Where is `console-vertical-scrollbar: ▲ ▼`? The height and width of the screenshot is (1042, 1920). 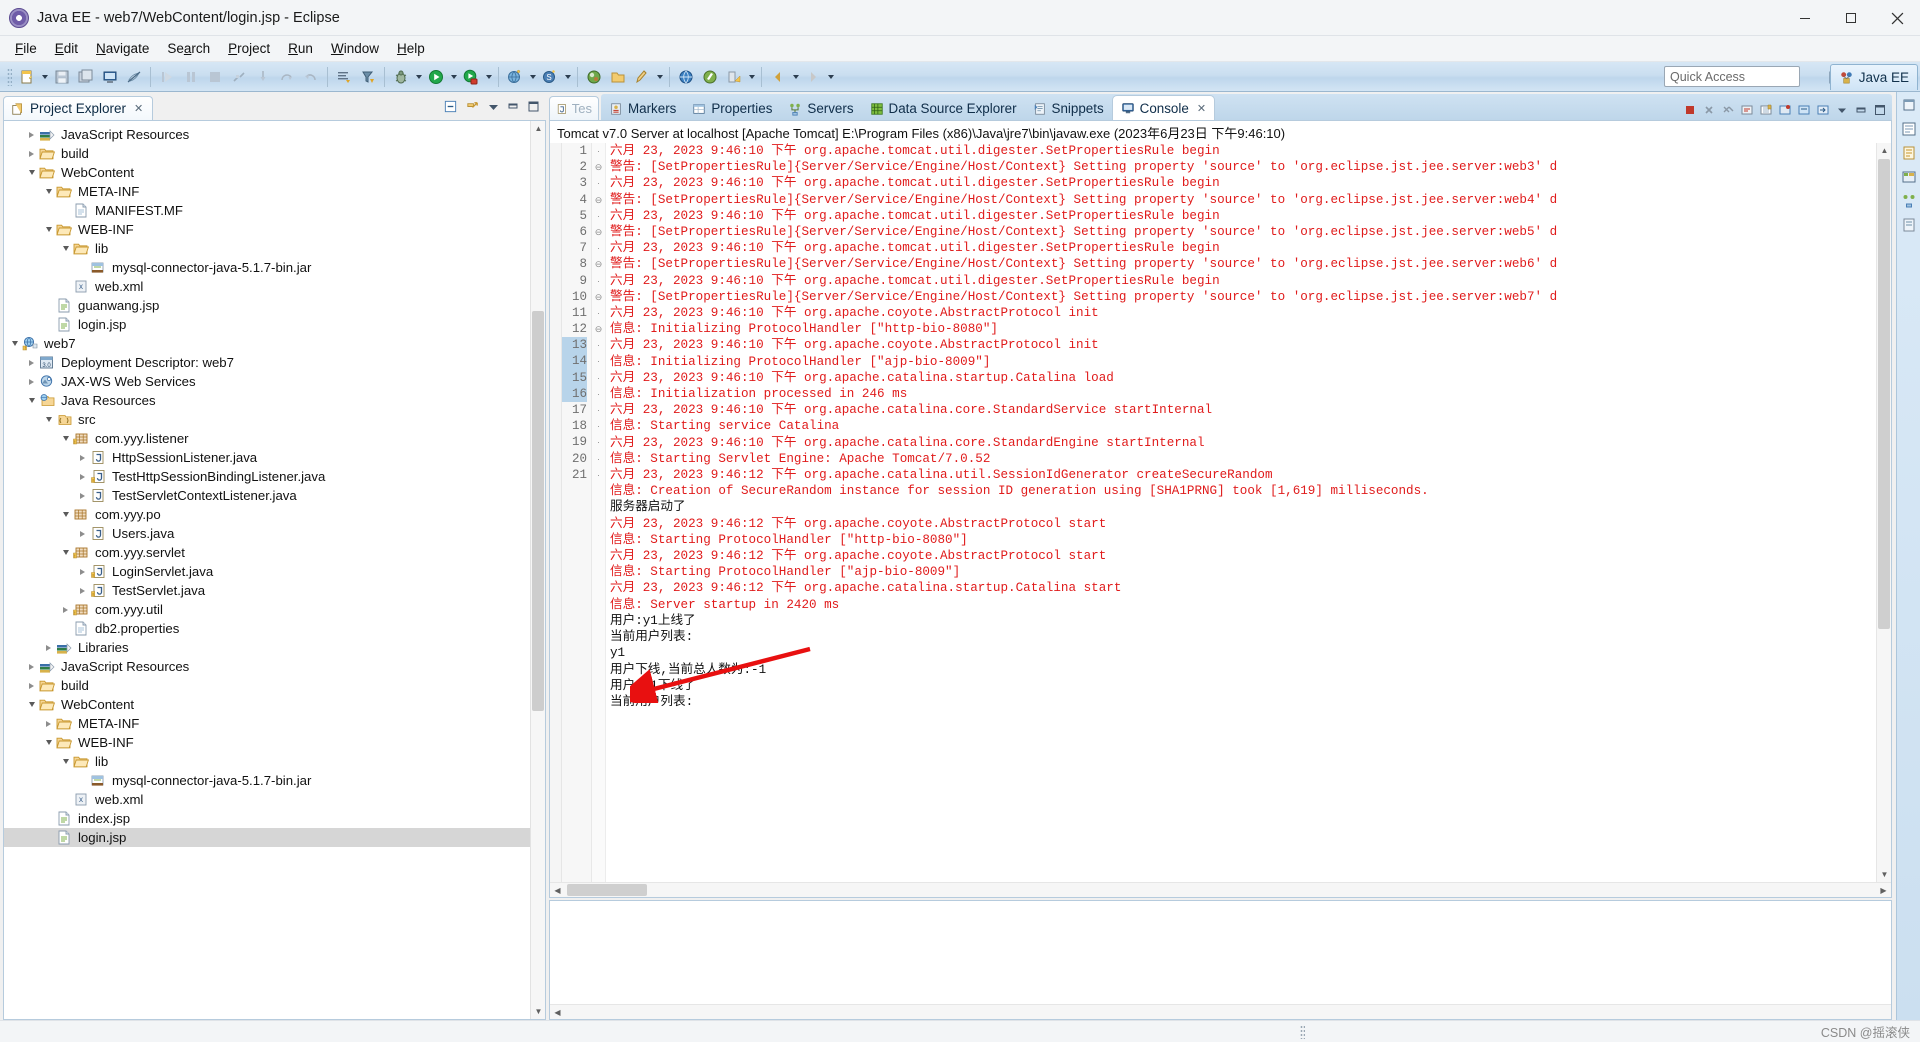
console-vertical-scrollbar: ▲ ▼ is located at coordinates (1883, 512).